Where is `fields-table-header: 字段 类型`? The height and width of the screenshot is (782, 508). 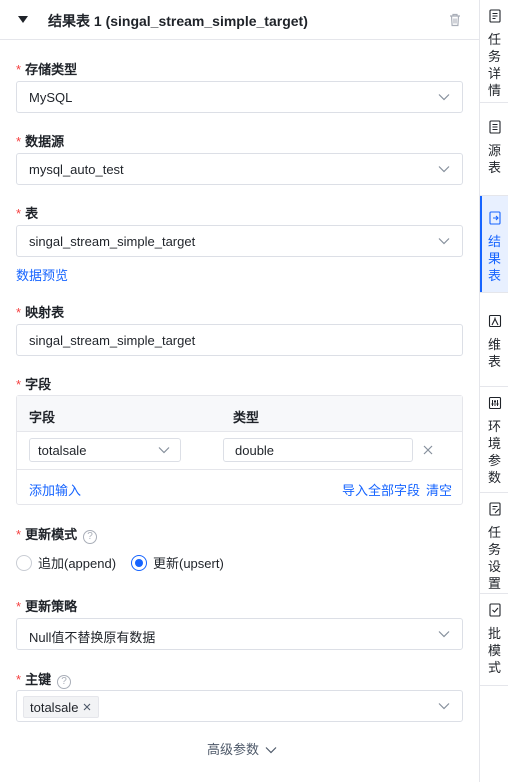
fields-table-header: 字段 类型 is located at coordinates (239, 414).